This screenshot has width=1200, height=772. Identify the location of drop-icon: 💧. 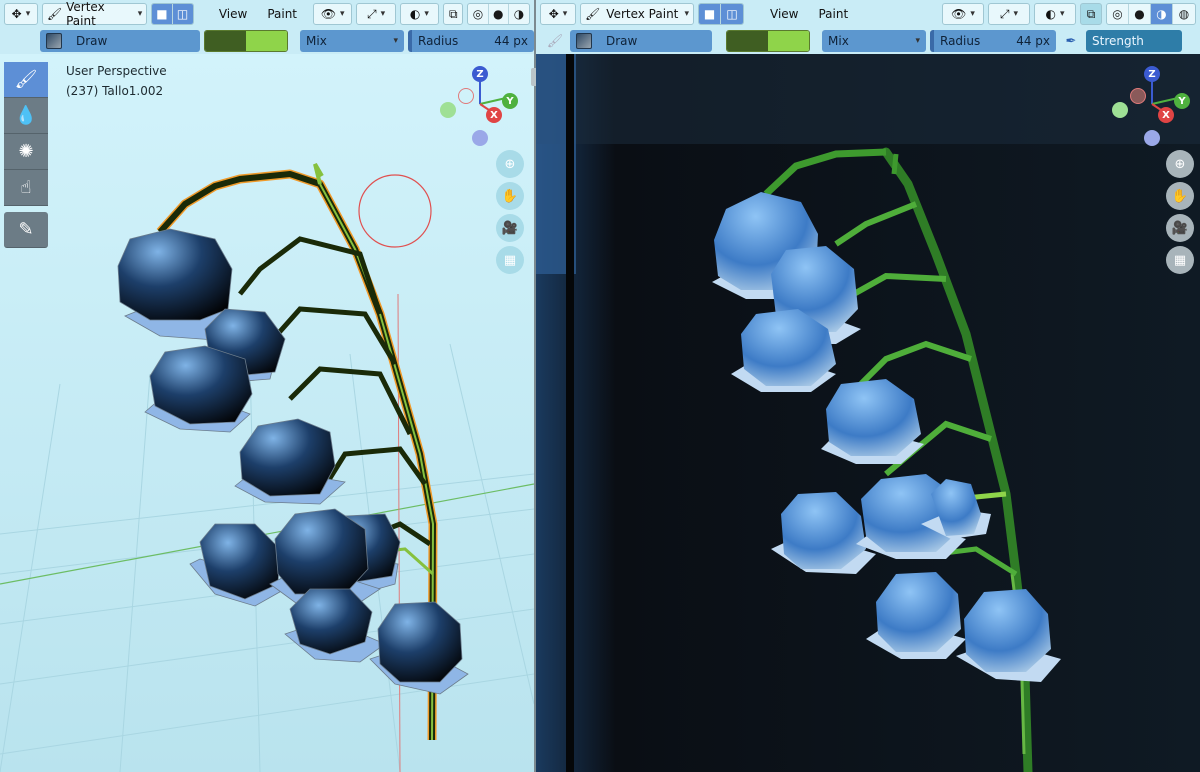
(26, 115).